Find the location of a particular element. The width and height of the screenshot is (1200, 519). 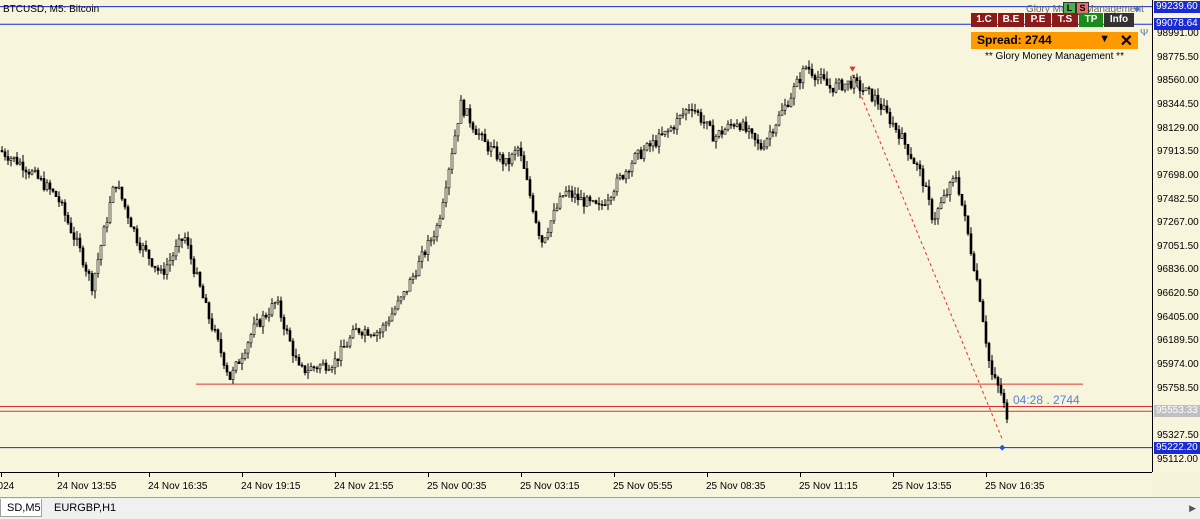

break-even-button: B.E is located at coordinates (1011, 20).